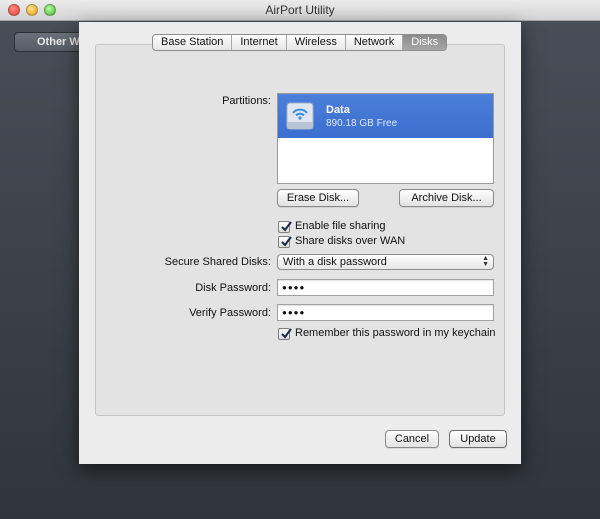  Describe the element at coordinates (14, 10) in the screenshot. I see `close-window-icon` at that location.